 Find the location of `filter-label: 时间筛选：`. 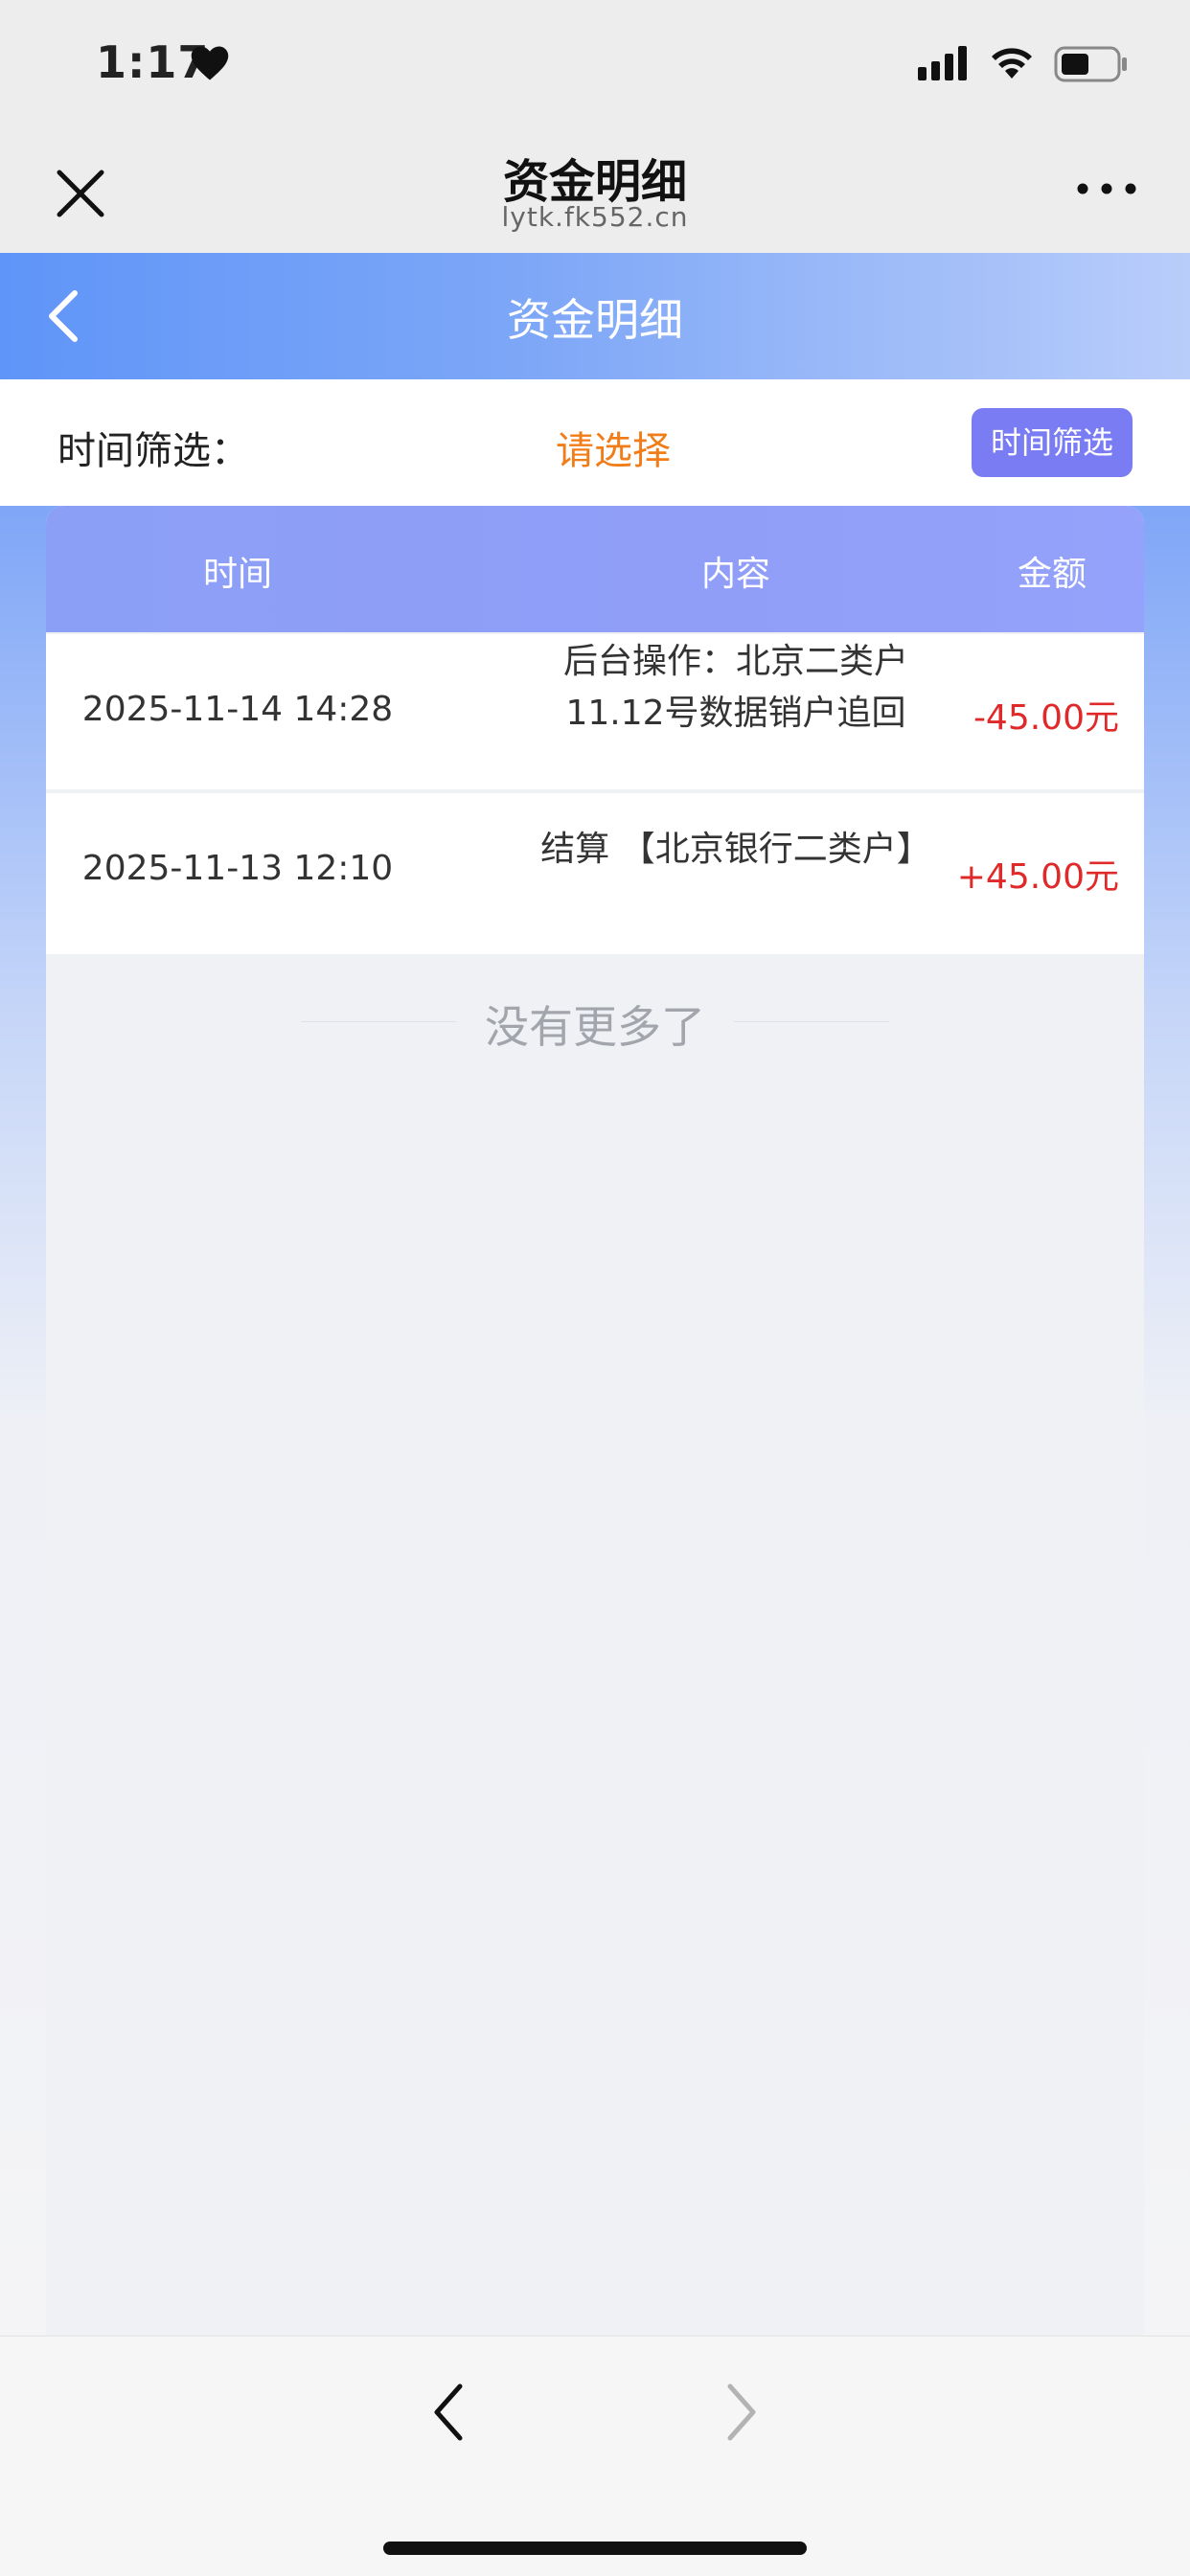

filter-label: 时间筛选： is located at coordinates (153, 451).